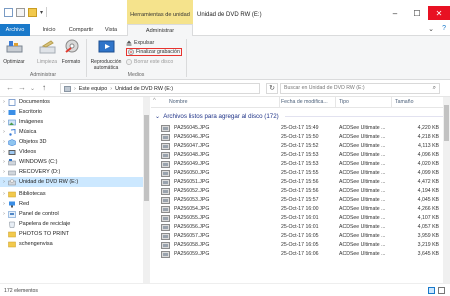 The width and height of the screenshot is (450, 296). I want to click on cleanup-button: Limpieza, so click(47, 52).